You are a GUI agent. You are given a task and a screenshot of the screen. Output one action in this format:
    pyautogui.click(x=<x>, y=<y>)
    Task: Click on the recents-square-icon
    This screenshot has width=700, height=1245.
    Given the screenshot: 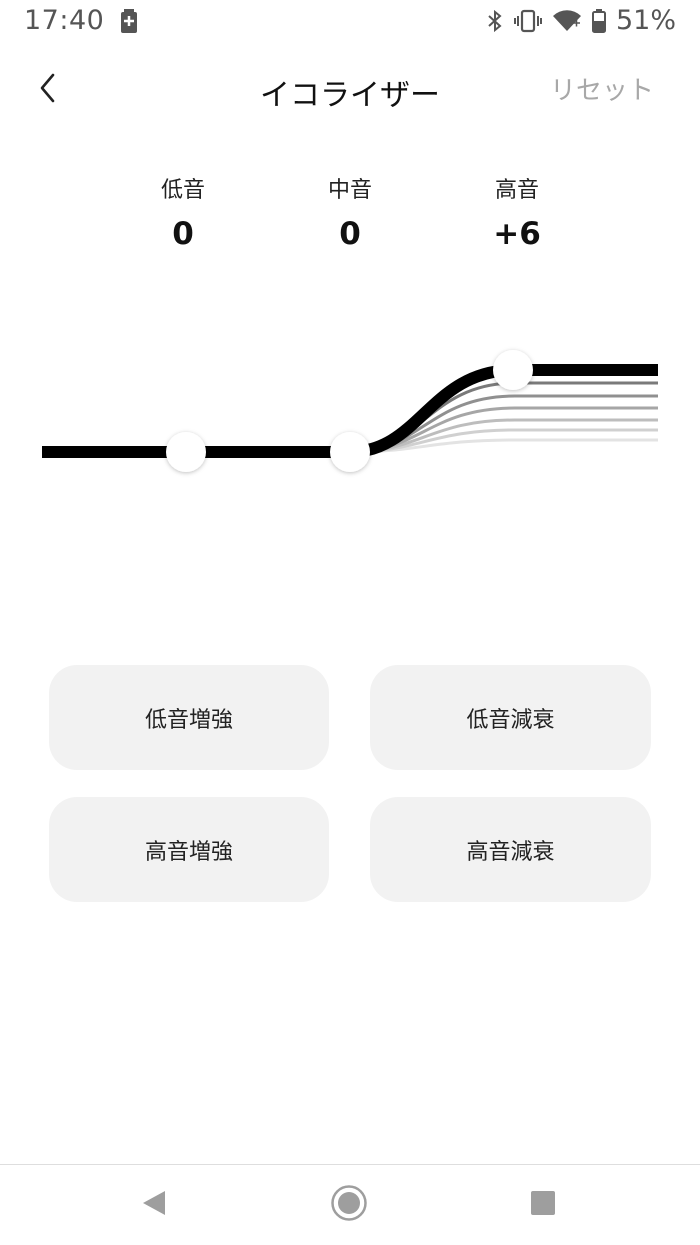 What is the action you would take?
    pyautogui.click(x=543, y=1205)
    